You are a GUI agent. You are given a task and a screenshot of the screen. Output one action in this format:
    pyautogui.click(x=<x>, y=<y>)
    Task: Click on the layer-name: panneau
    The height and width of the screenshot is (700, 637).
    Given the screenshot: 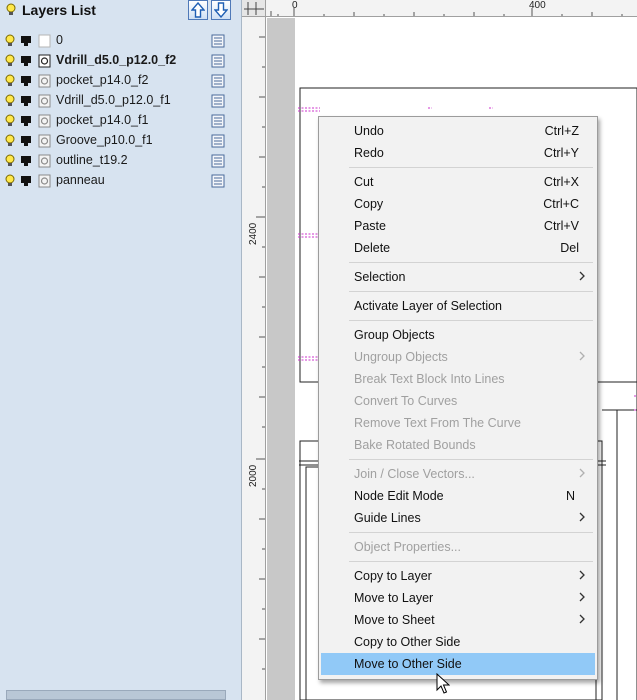 What is the action you would take?
    pyautogui.click(x=80, y=180)
    